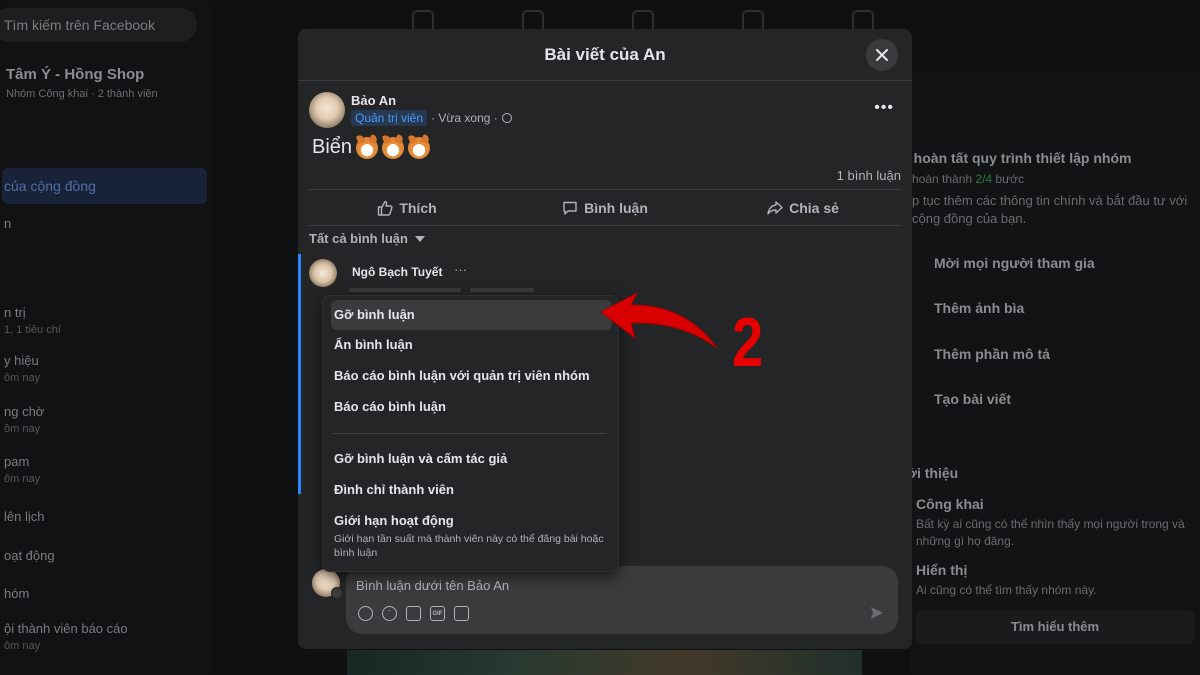 This screenshot has height=675, width=1200. Describe the element at coordinates (437, 613) in the screenshot. I see `gif-icon: GIF` at that location.